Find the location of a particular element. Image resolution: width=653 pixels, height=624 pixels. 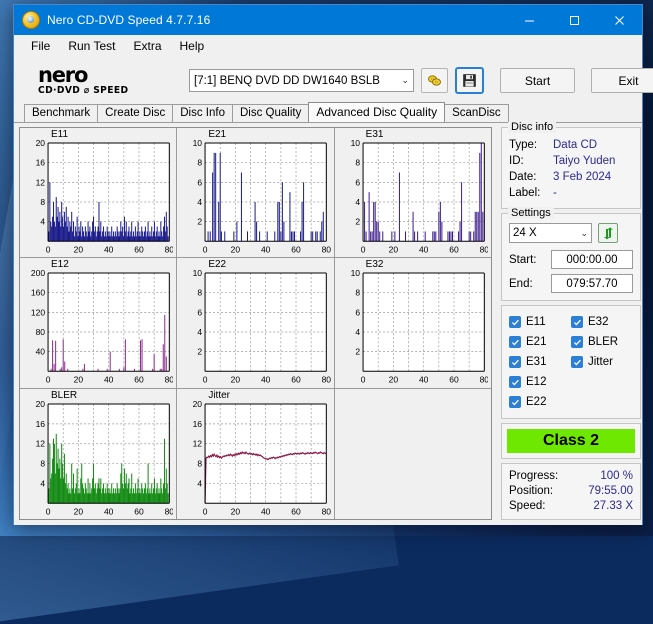

start-field-input: 000:00.00 is located at coordinates (592, 259).